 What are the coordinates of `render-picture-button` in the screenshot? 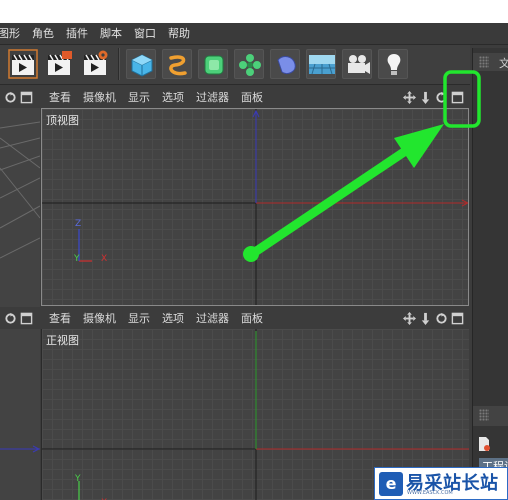 It's located at (59, 64).